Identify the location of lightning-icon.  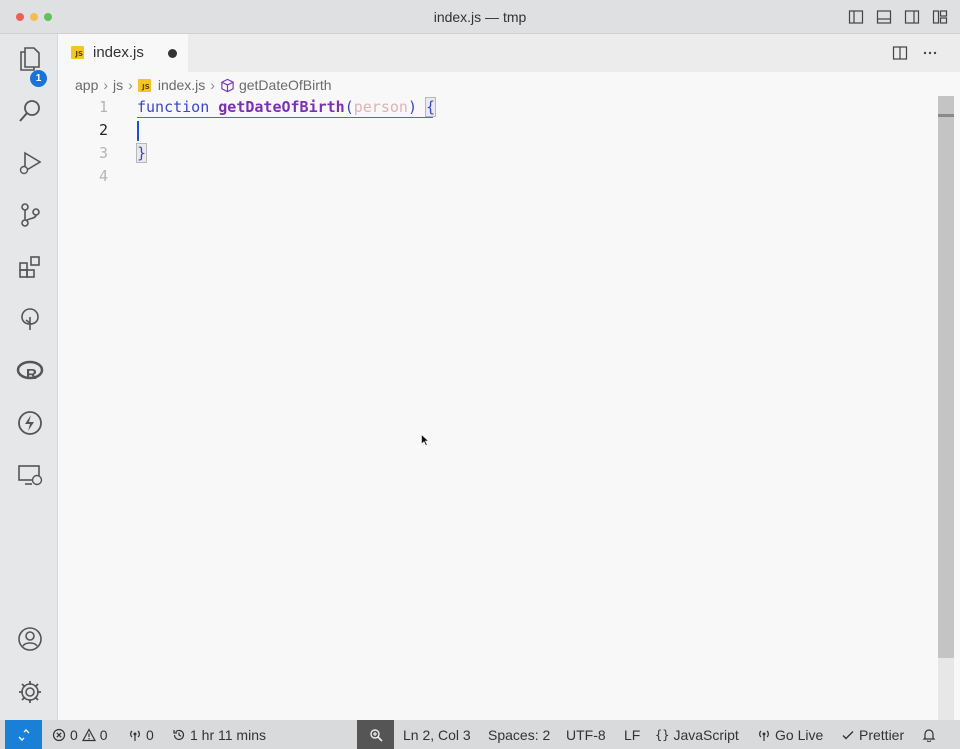
(30, 423).